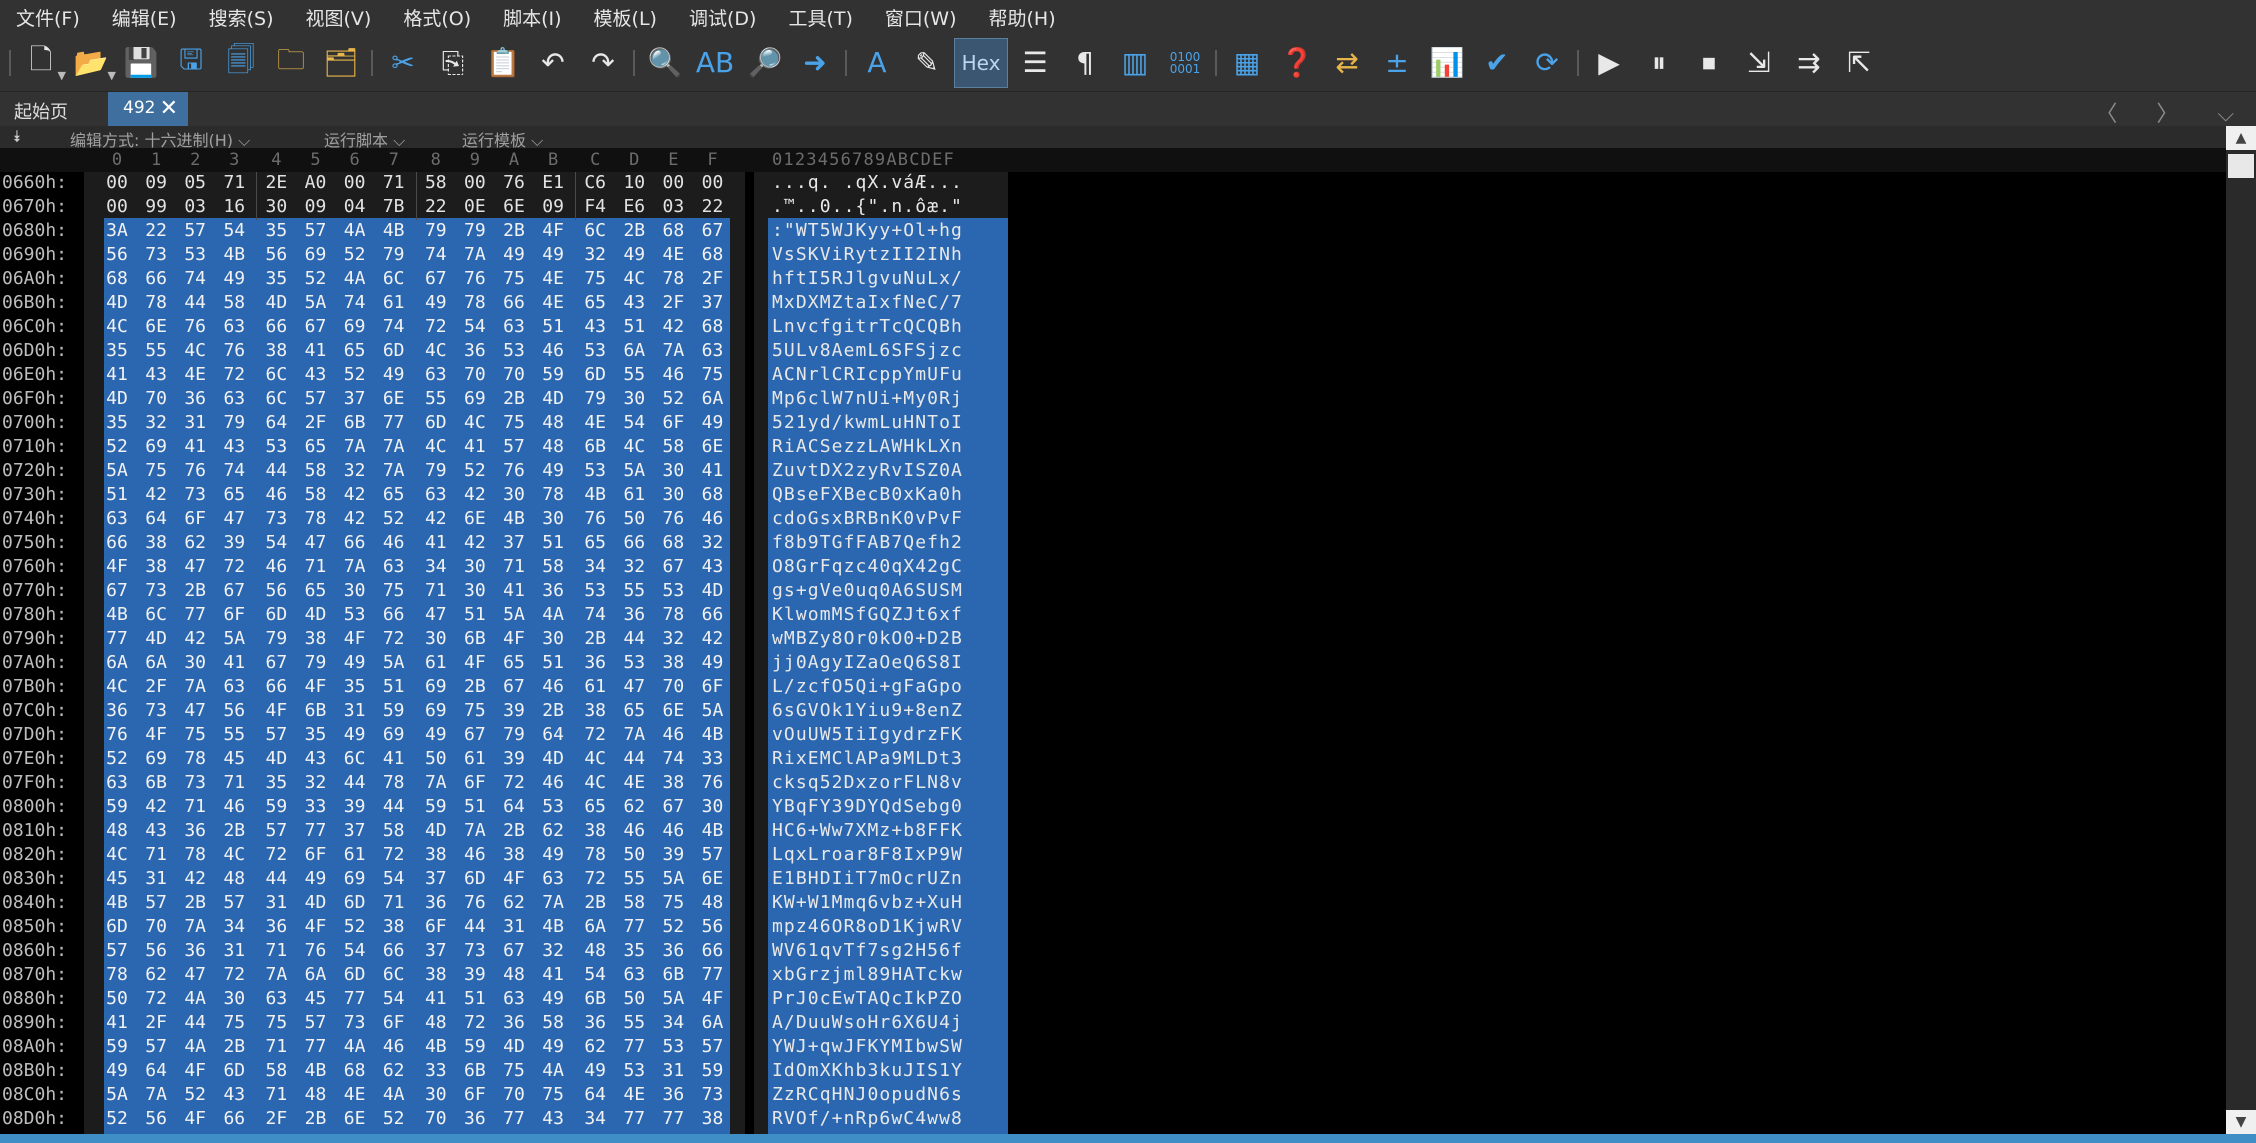 The image size is (2256, 1143). Describe the element at coordinates (603, 63) in the screenshot. I see `redo-icon: ↷` at that location.